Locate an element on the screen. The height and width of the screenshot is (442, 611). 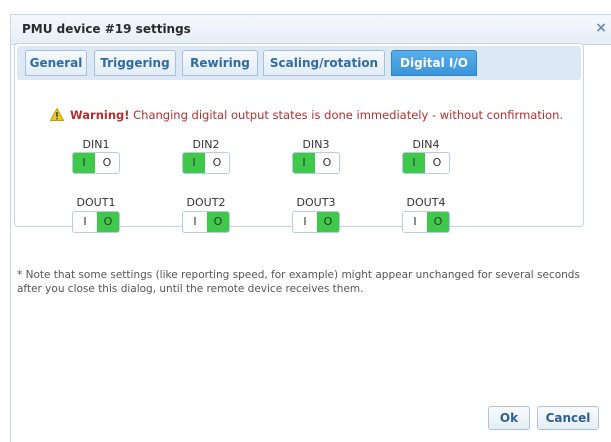
dout1-switch: I O is located at coordinates (96, 222).